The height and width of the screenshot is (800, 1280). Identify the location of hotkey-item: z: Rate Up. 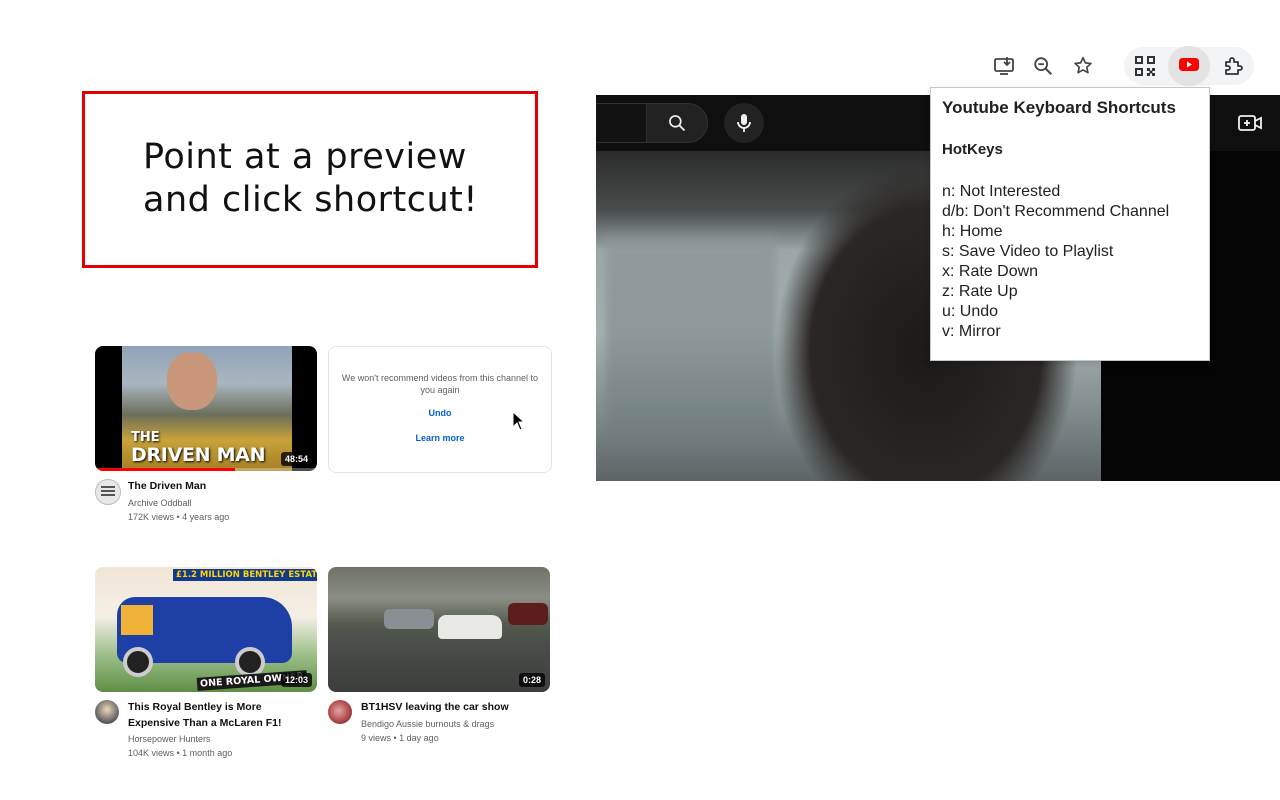
(980, 291).